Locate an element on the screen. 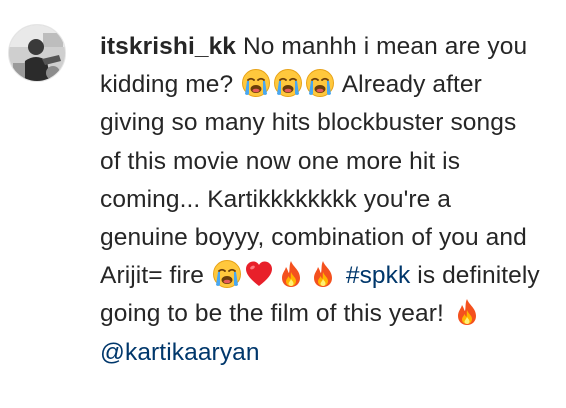  comment-username: itskrishi_kk is located at coordinates (168, 46).